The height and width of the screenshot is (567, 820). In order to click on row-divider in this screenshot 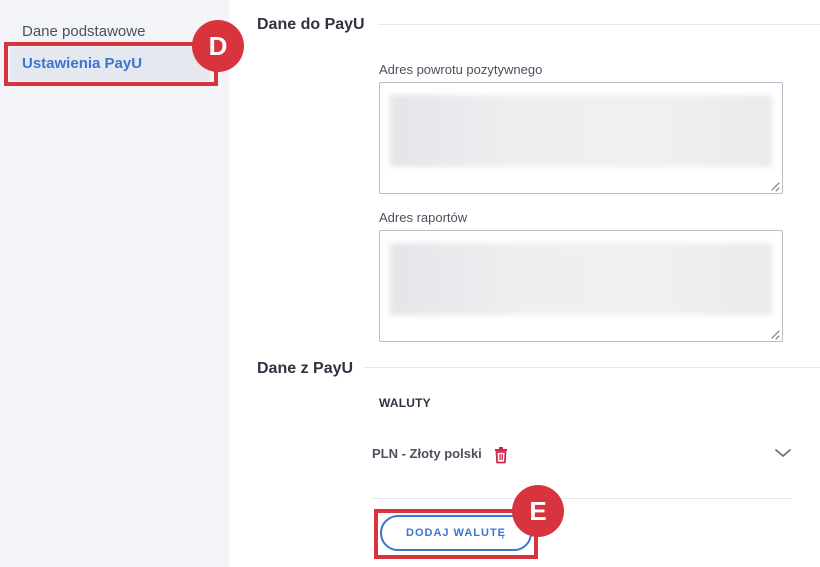, I will do `click(582, 498)`.